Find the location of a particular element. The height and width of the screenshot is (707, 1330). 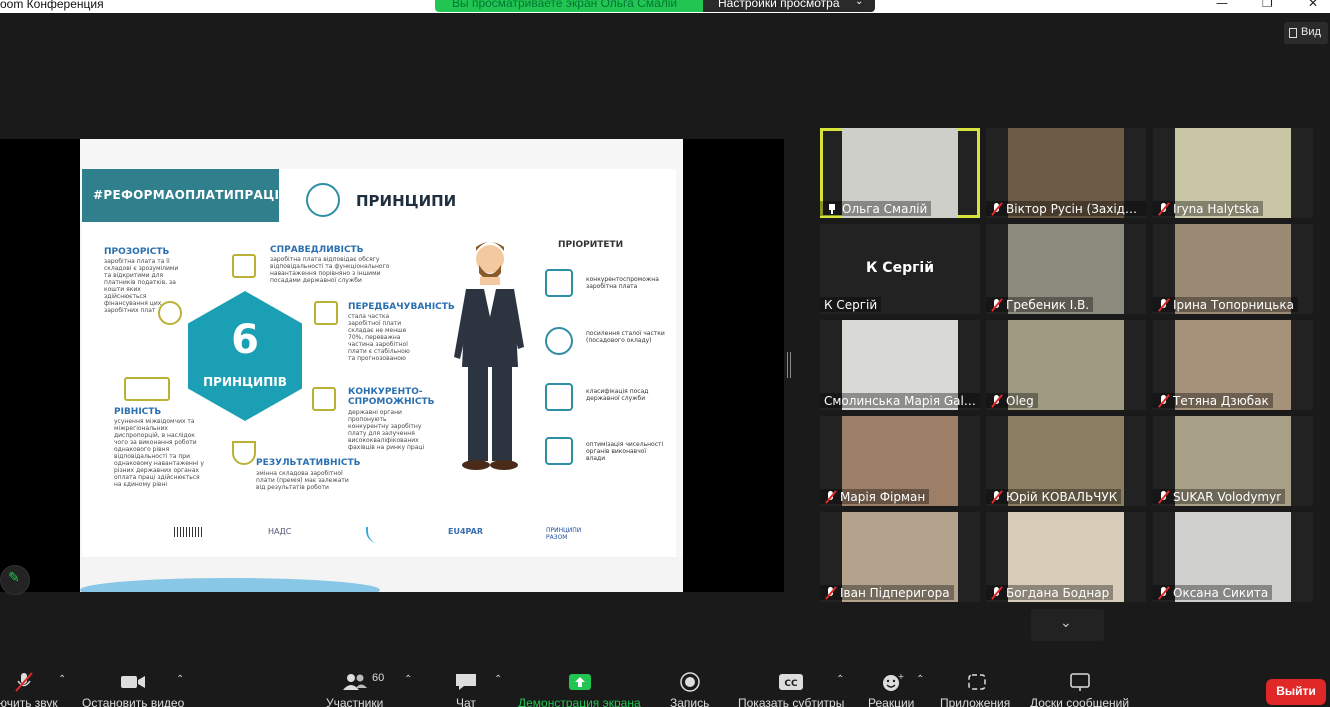

apps-icon is located at coordinates (977, 682).